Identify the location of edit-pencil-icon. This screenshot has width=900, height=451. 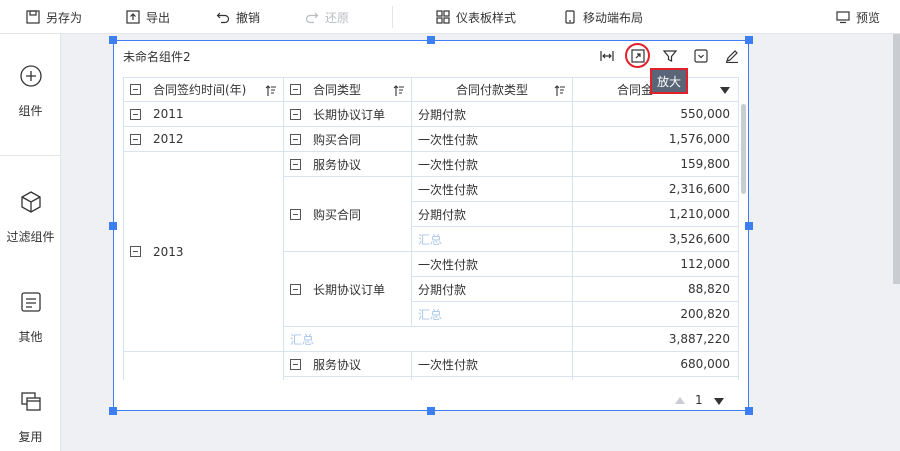
(732, 56).